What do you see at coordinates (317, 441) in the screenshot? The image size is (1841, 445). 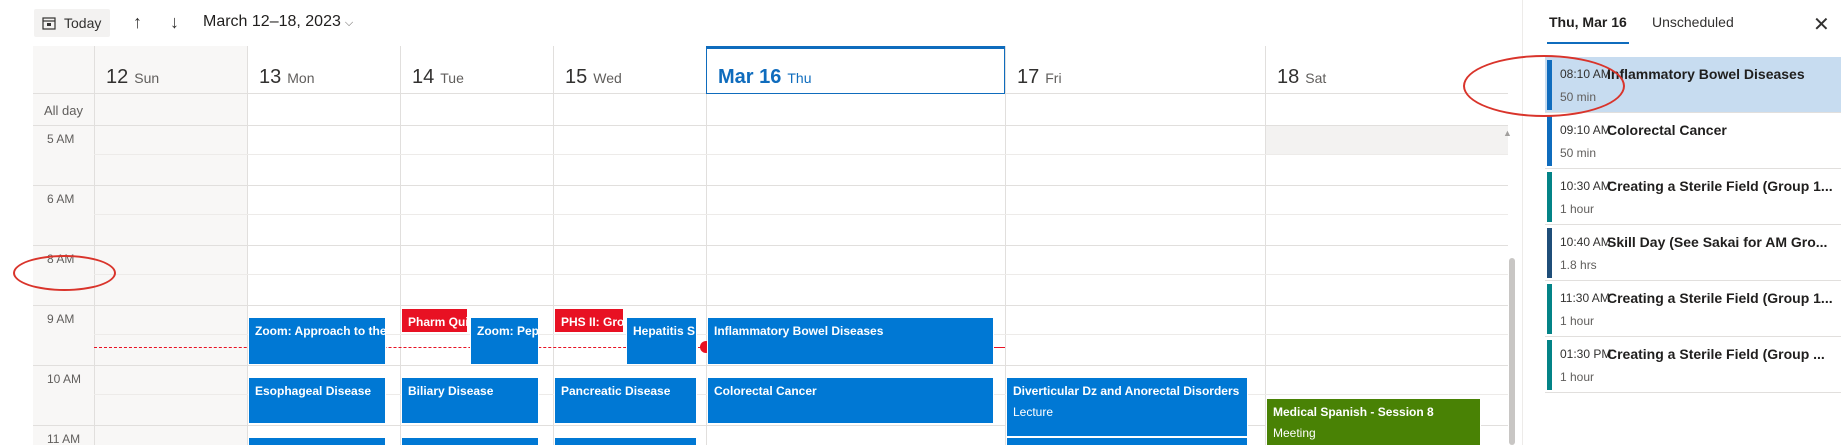 I see `event-mon-next` at bounding box center [317, 441].